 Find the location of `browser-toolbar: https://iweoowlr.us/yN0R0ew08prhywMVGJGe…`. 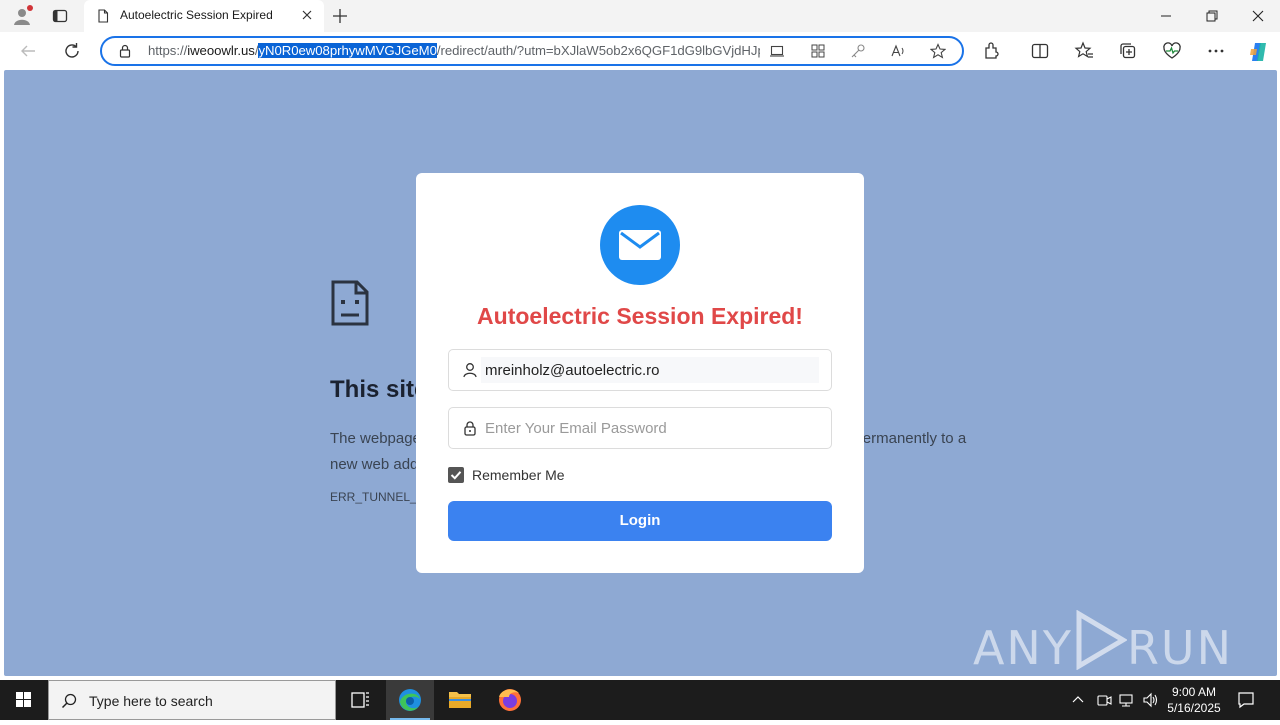

browser-toolbar: https://iweoowlr.us/yN0R0ew08prhywMVGJGe… is located at coordinates (640, 51).